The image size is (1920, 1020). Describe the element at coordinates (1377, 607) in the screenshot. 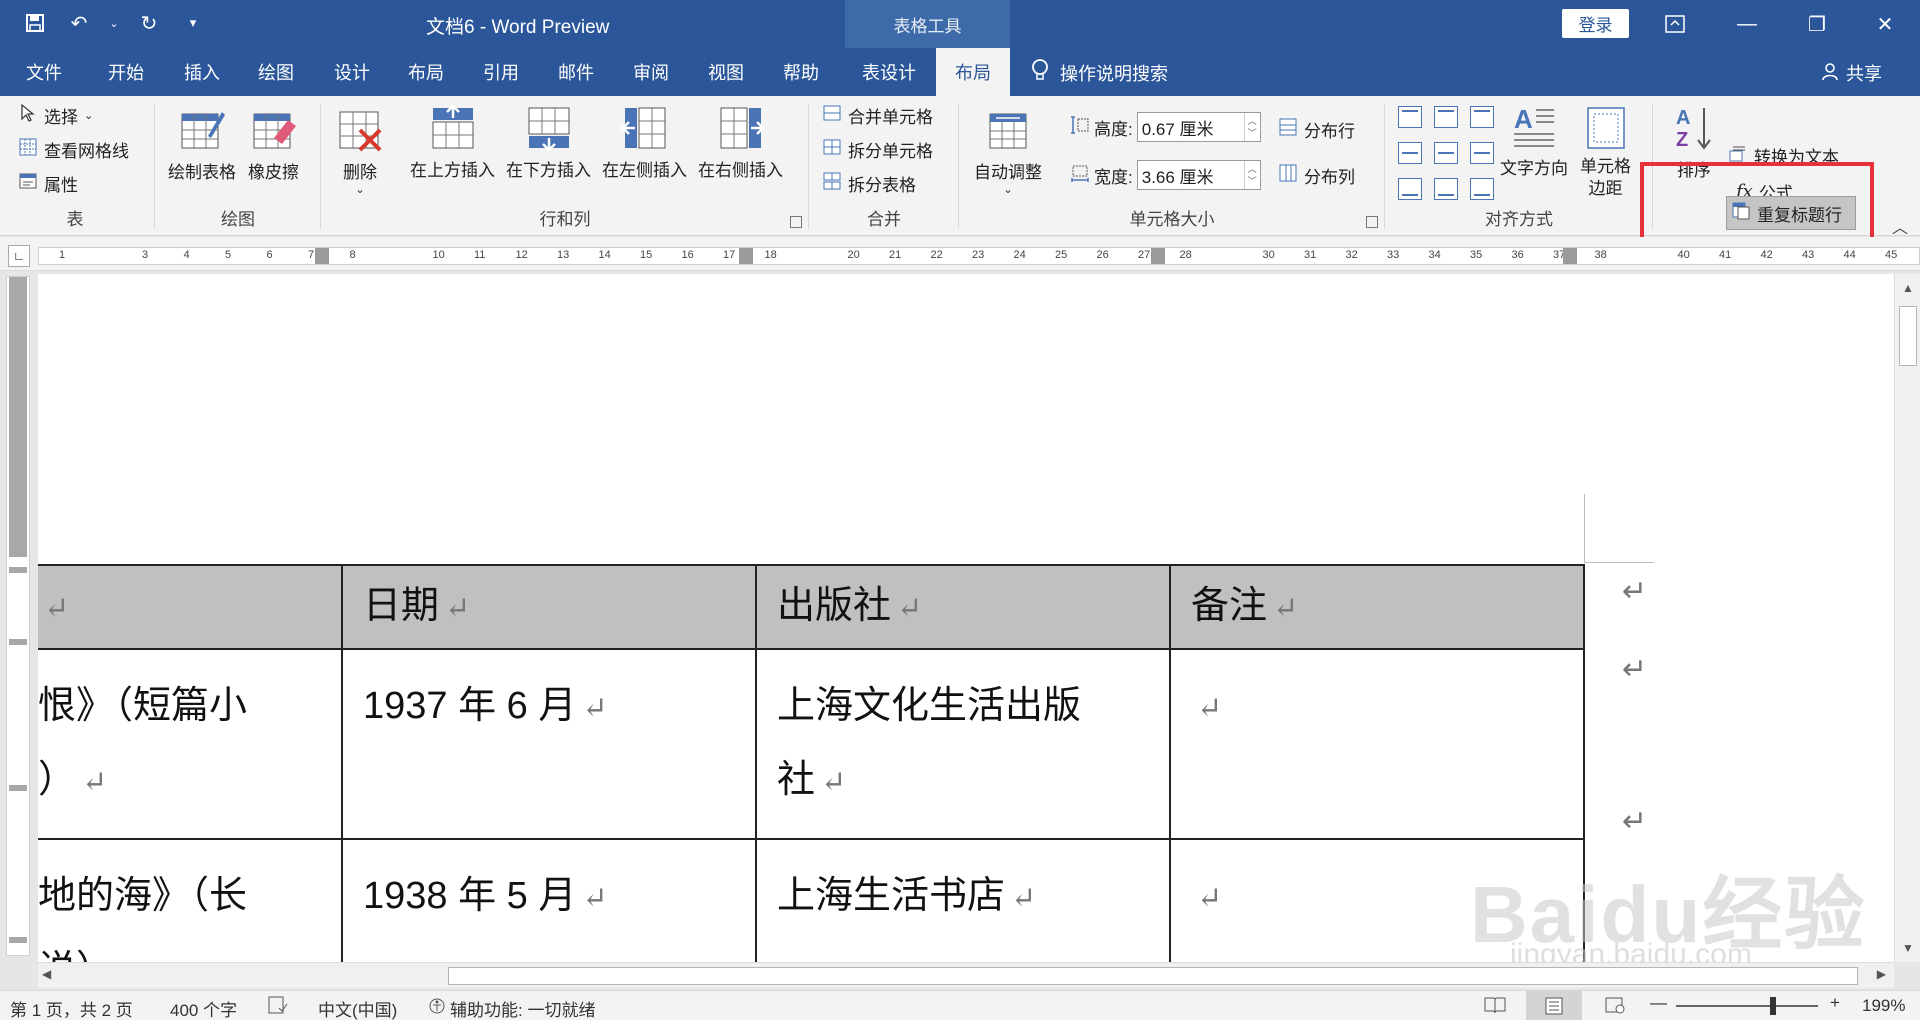

I see `table-header-cell: 备注 ↵` at that location.